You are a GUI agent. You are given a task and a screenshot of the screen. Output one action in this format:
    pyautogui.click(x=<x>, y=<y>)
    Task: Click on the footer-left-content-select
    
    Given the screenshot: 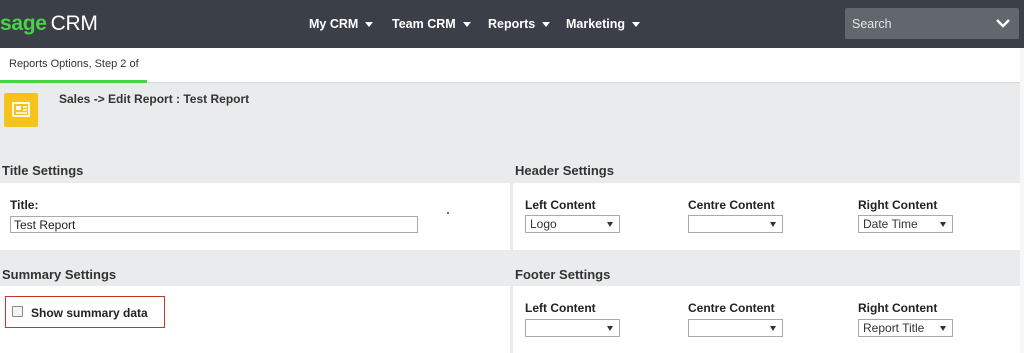 What is the action you would take?
    pyautogui.click(x=572, y=328)
    